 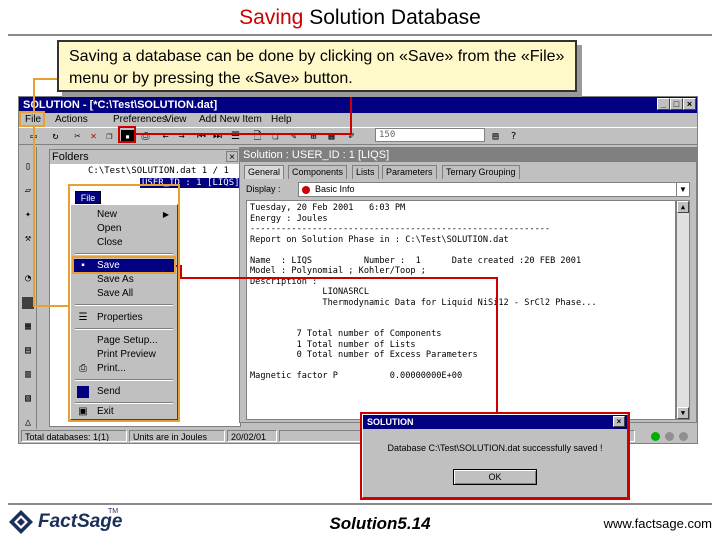 What do you see at coordinates (109, 228) in the screenshot?
I see `menu-item-open-label: Open` at bounding box center [109, 228].